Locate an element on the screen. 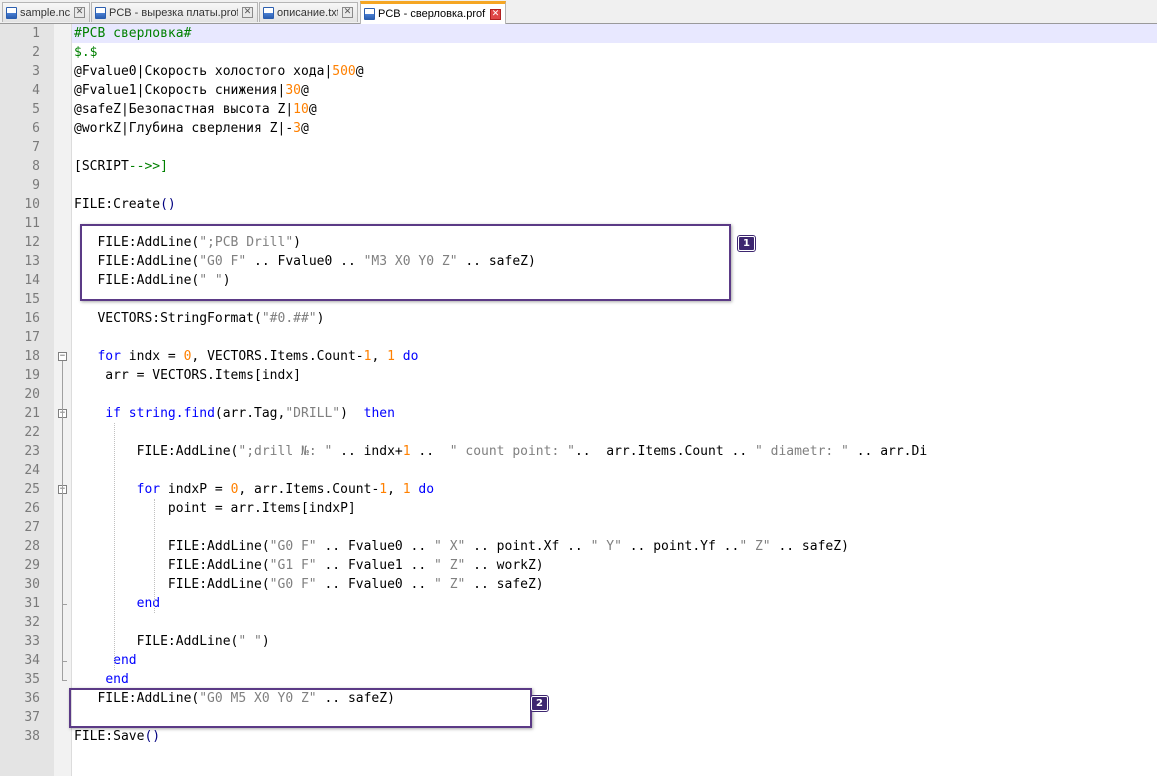  tab-label: sample.nc is located at coordinates (45, 12).